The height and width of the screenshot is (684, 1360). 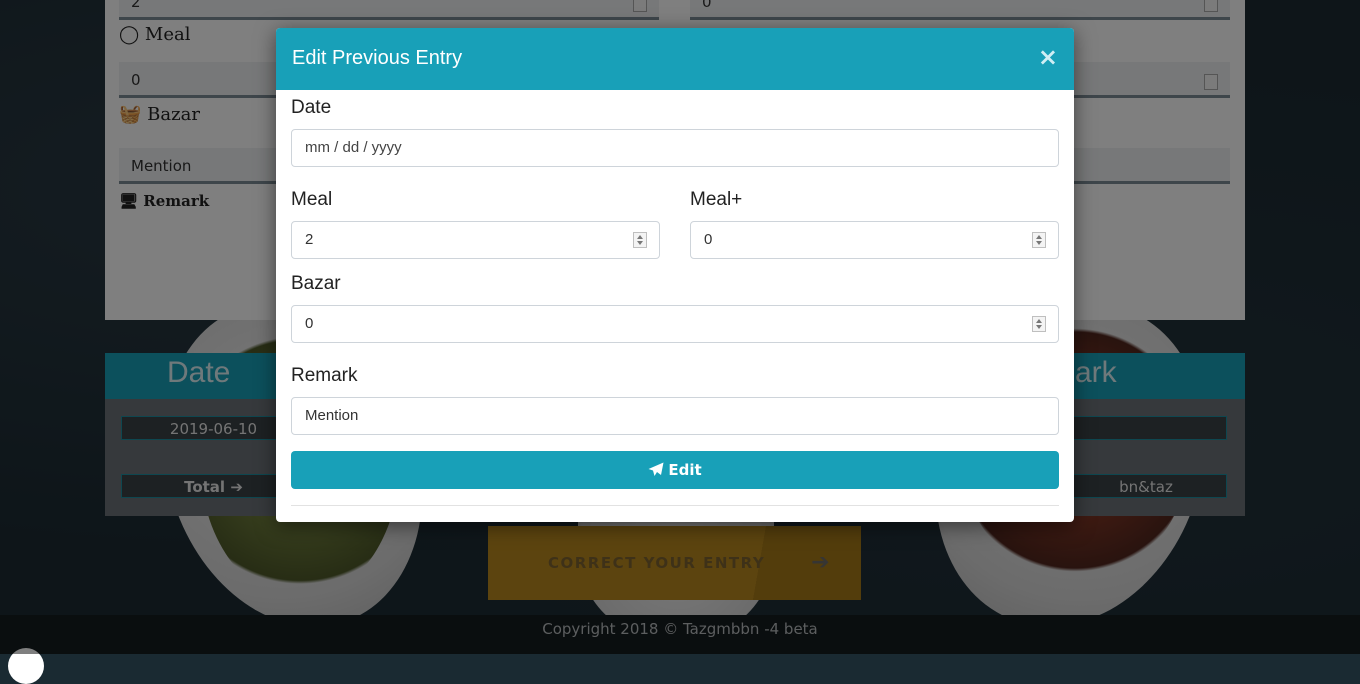 What do you see at coordinates (675, 59) in the screenshot?
I see `modal-header: Edit Previous Entry ×` at bounding box center [675, 59].